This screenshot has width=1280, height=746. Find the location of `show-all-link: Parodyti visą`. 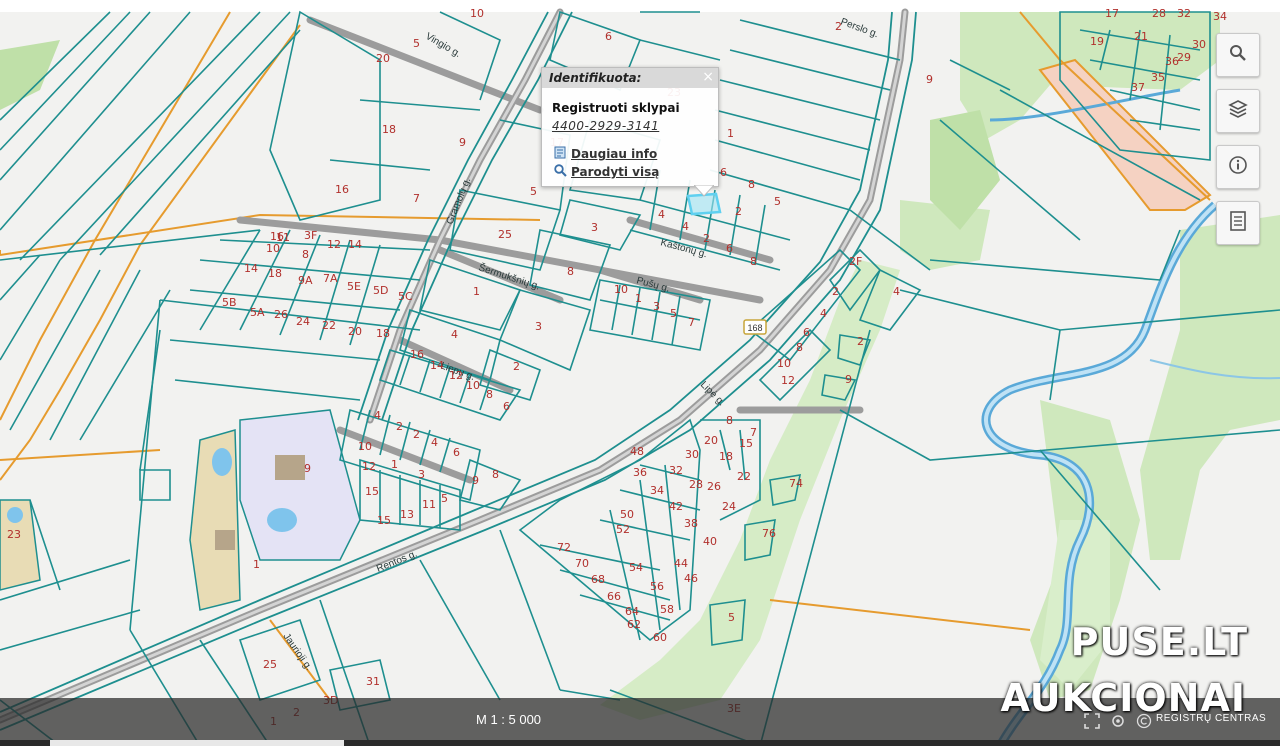

show-all-link: Parodyti visą is located at coordinates (606, 172).